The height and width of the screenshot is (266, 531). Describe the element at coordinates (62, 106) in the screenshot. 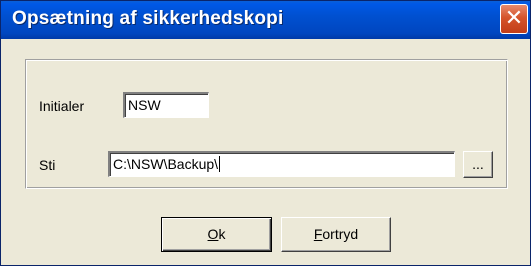

I see `initialer-label: Initialer` at that location.